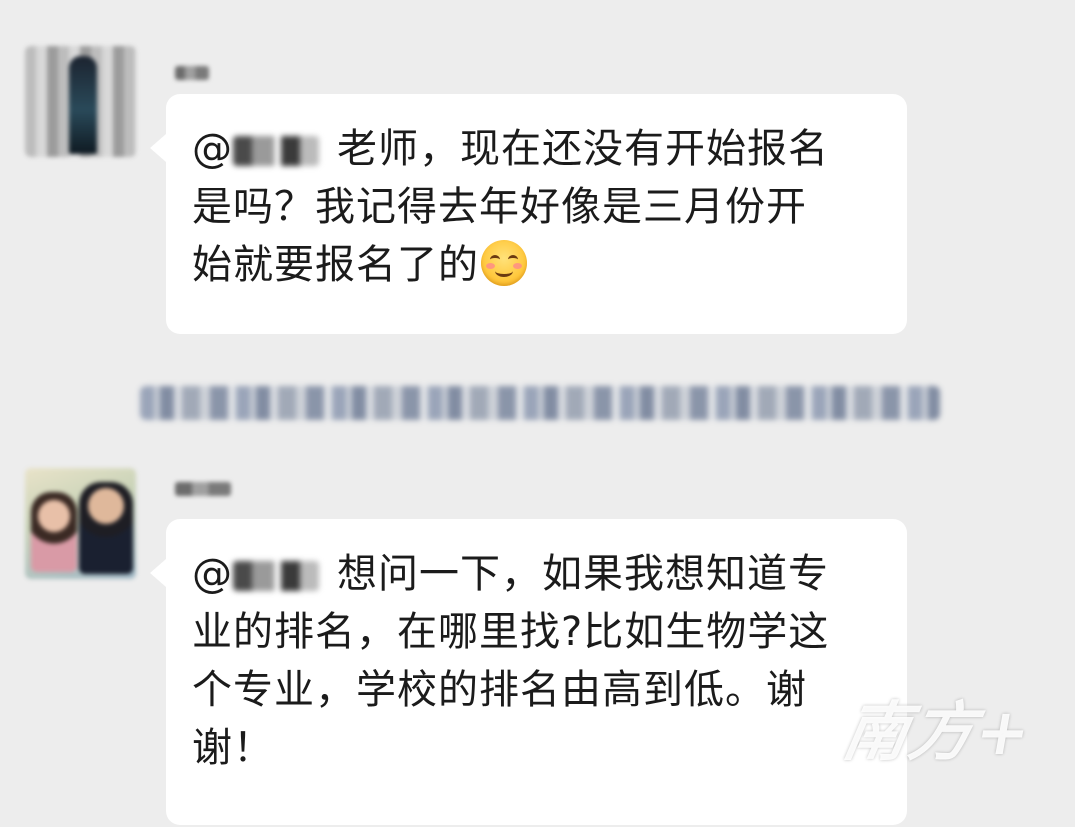 The image size is (1075, 827). What do you see at coordinates (499, 690) in the screenshot?
I see `message-text: 个专业，学校的排名由高到低。谢` at bounding box center [499, 690].